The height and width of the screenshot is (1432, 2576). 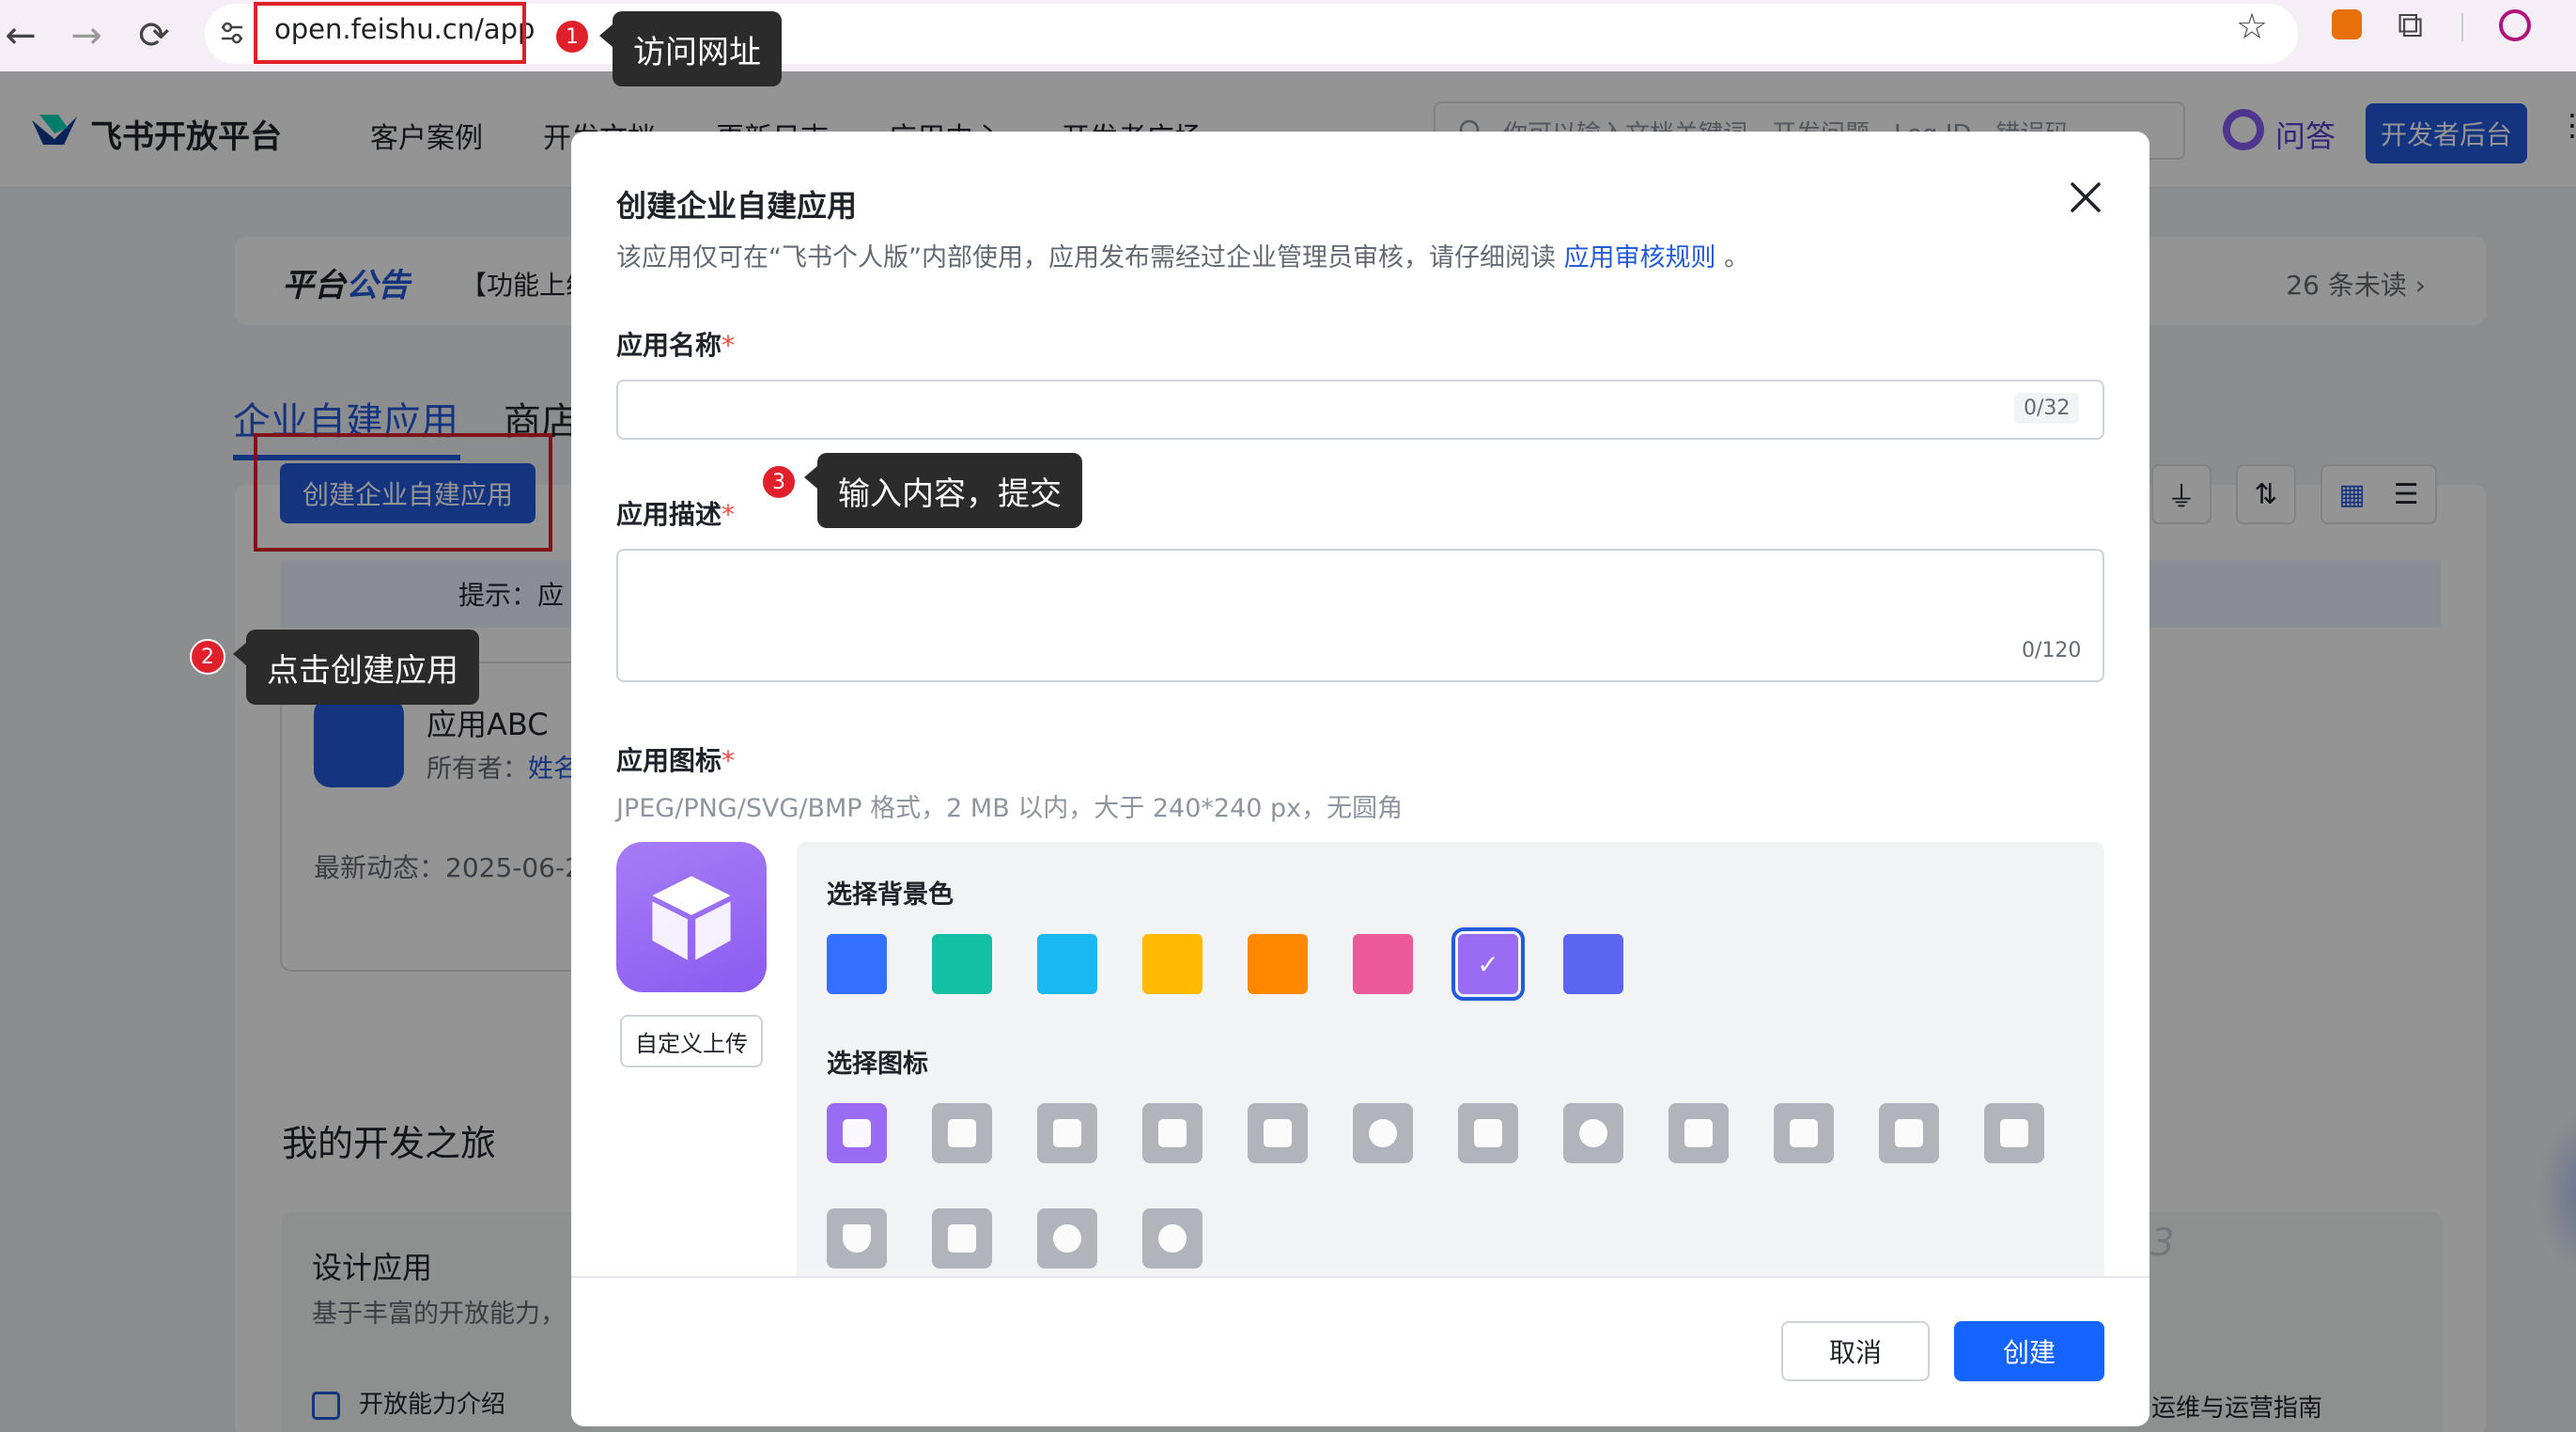 I want to click on file-icon-shape, so click(x=2014, y=1133).